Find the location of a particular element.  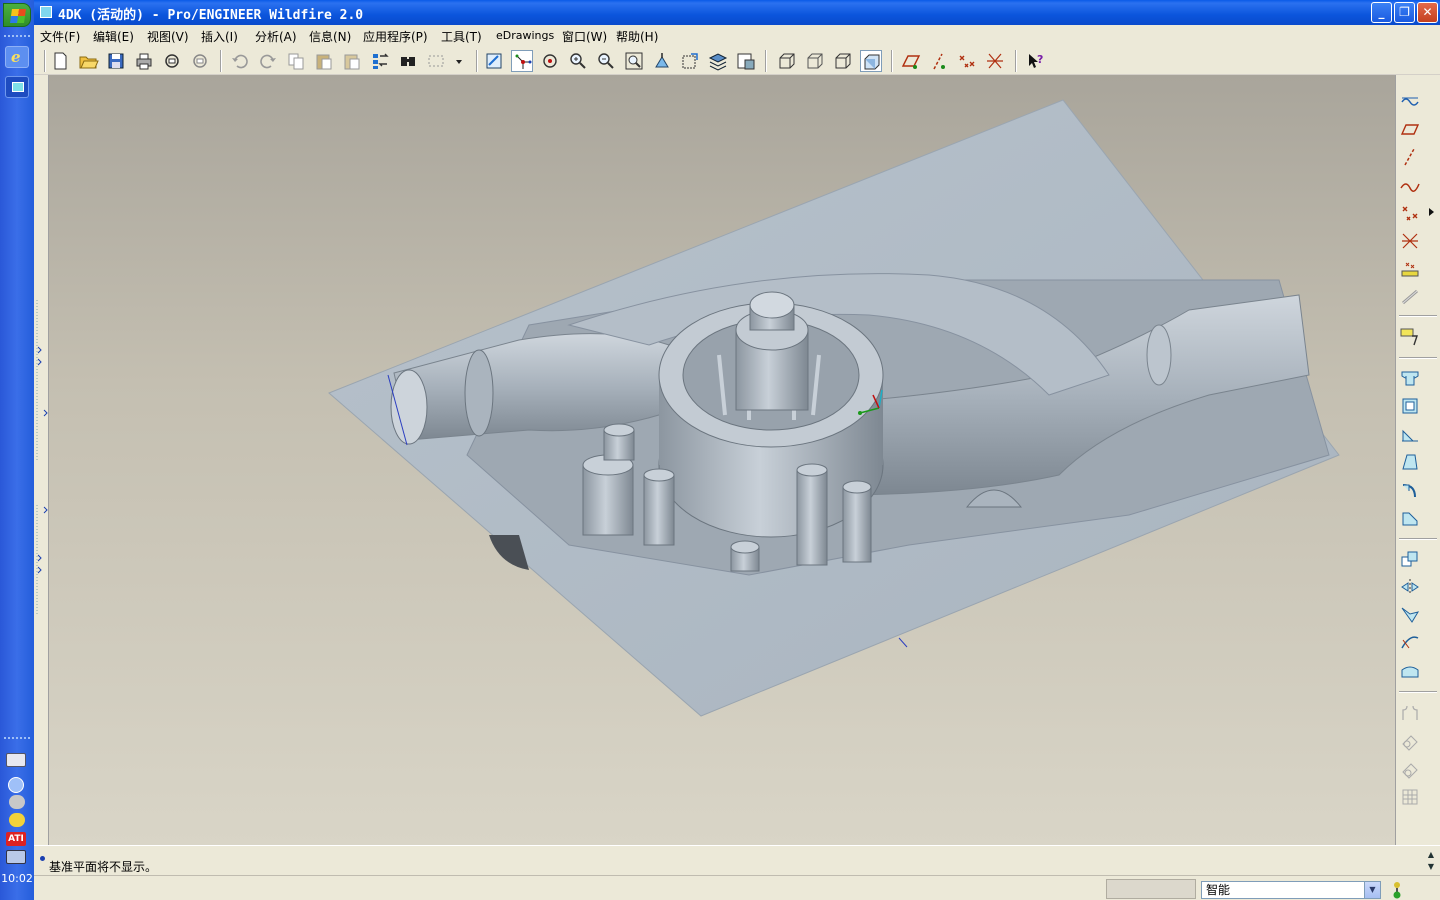

ati-icon: ATI is located at coordinates (16, 839).